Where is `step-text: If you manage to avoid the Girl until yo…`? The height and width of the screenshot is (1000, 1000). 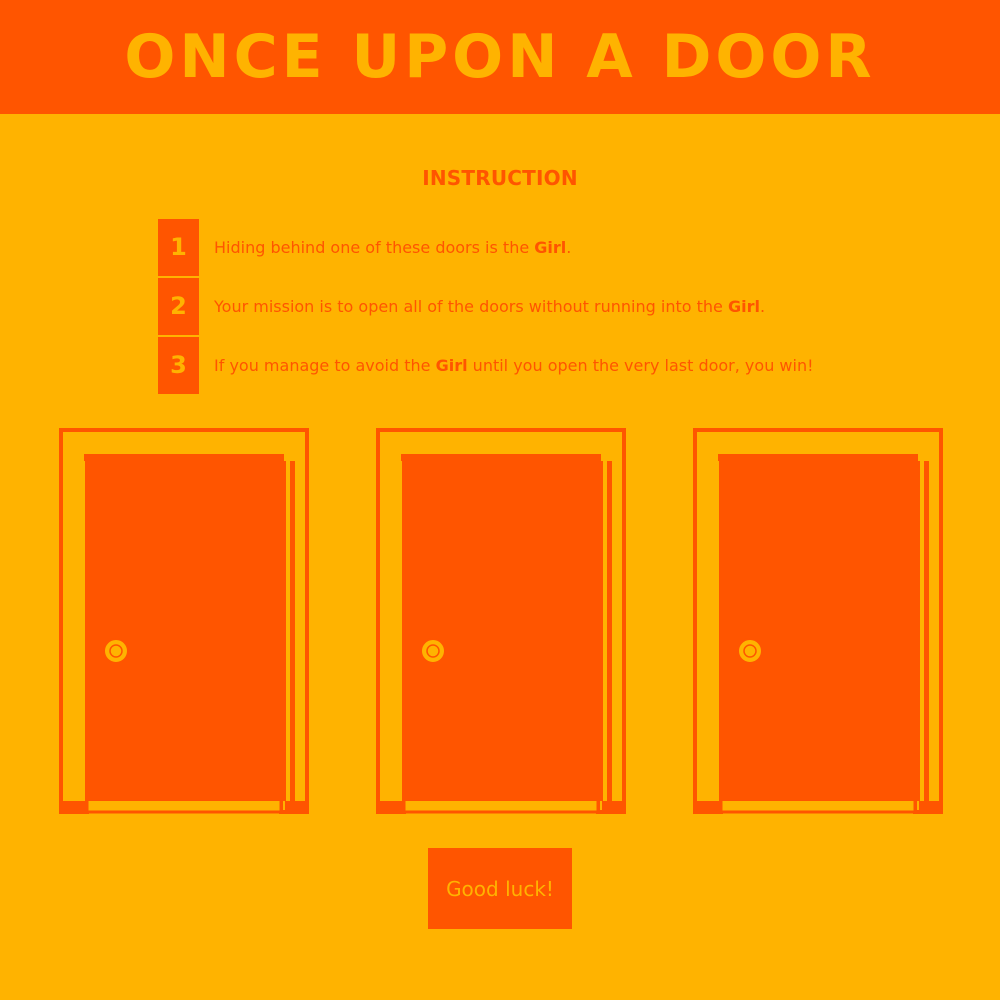
step-text: If you manage to avoid the Girl until yo… is located at coordinates (514, 365).